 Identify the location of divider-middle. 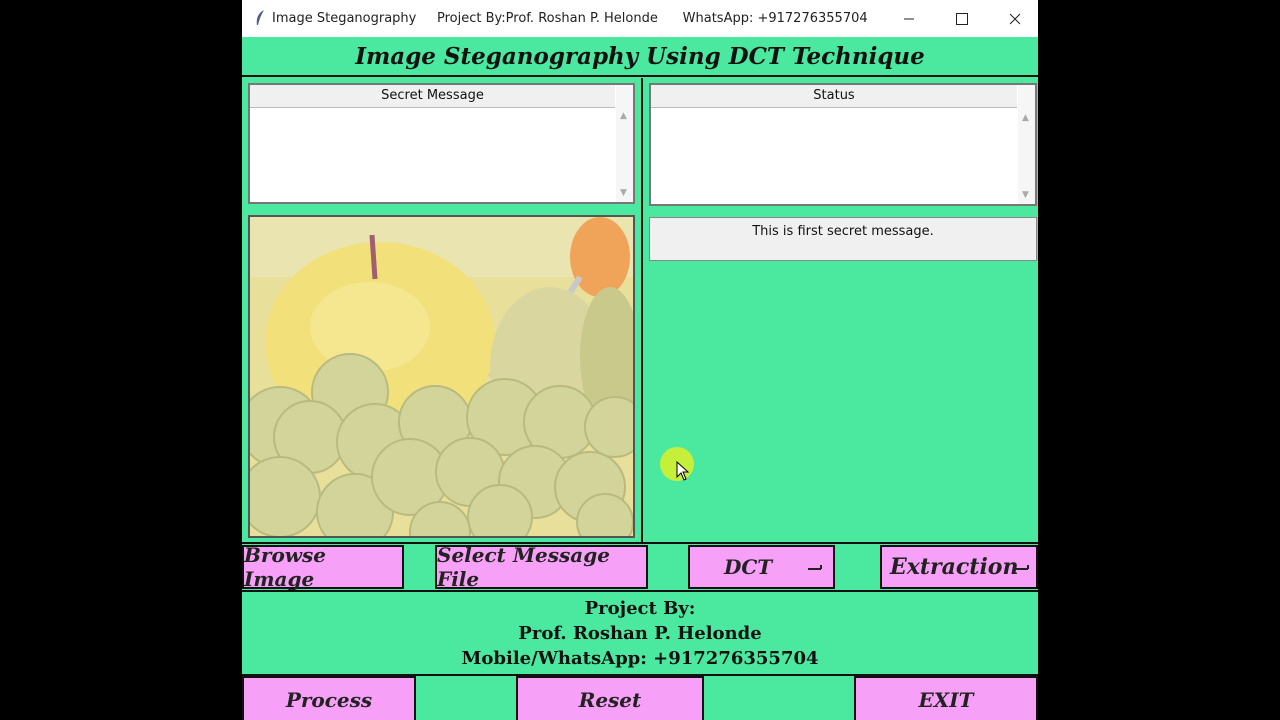
(640, 591).